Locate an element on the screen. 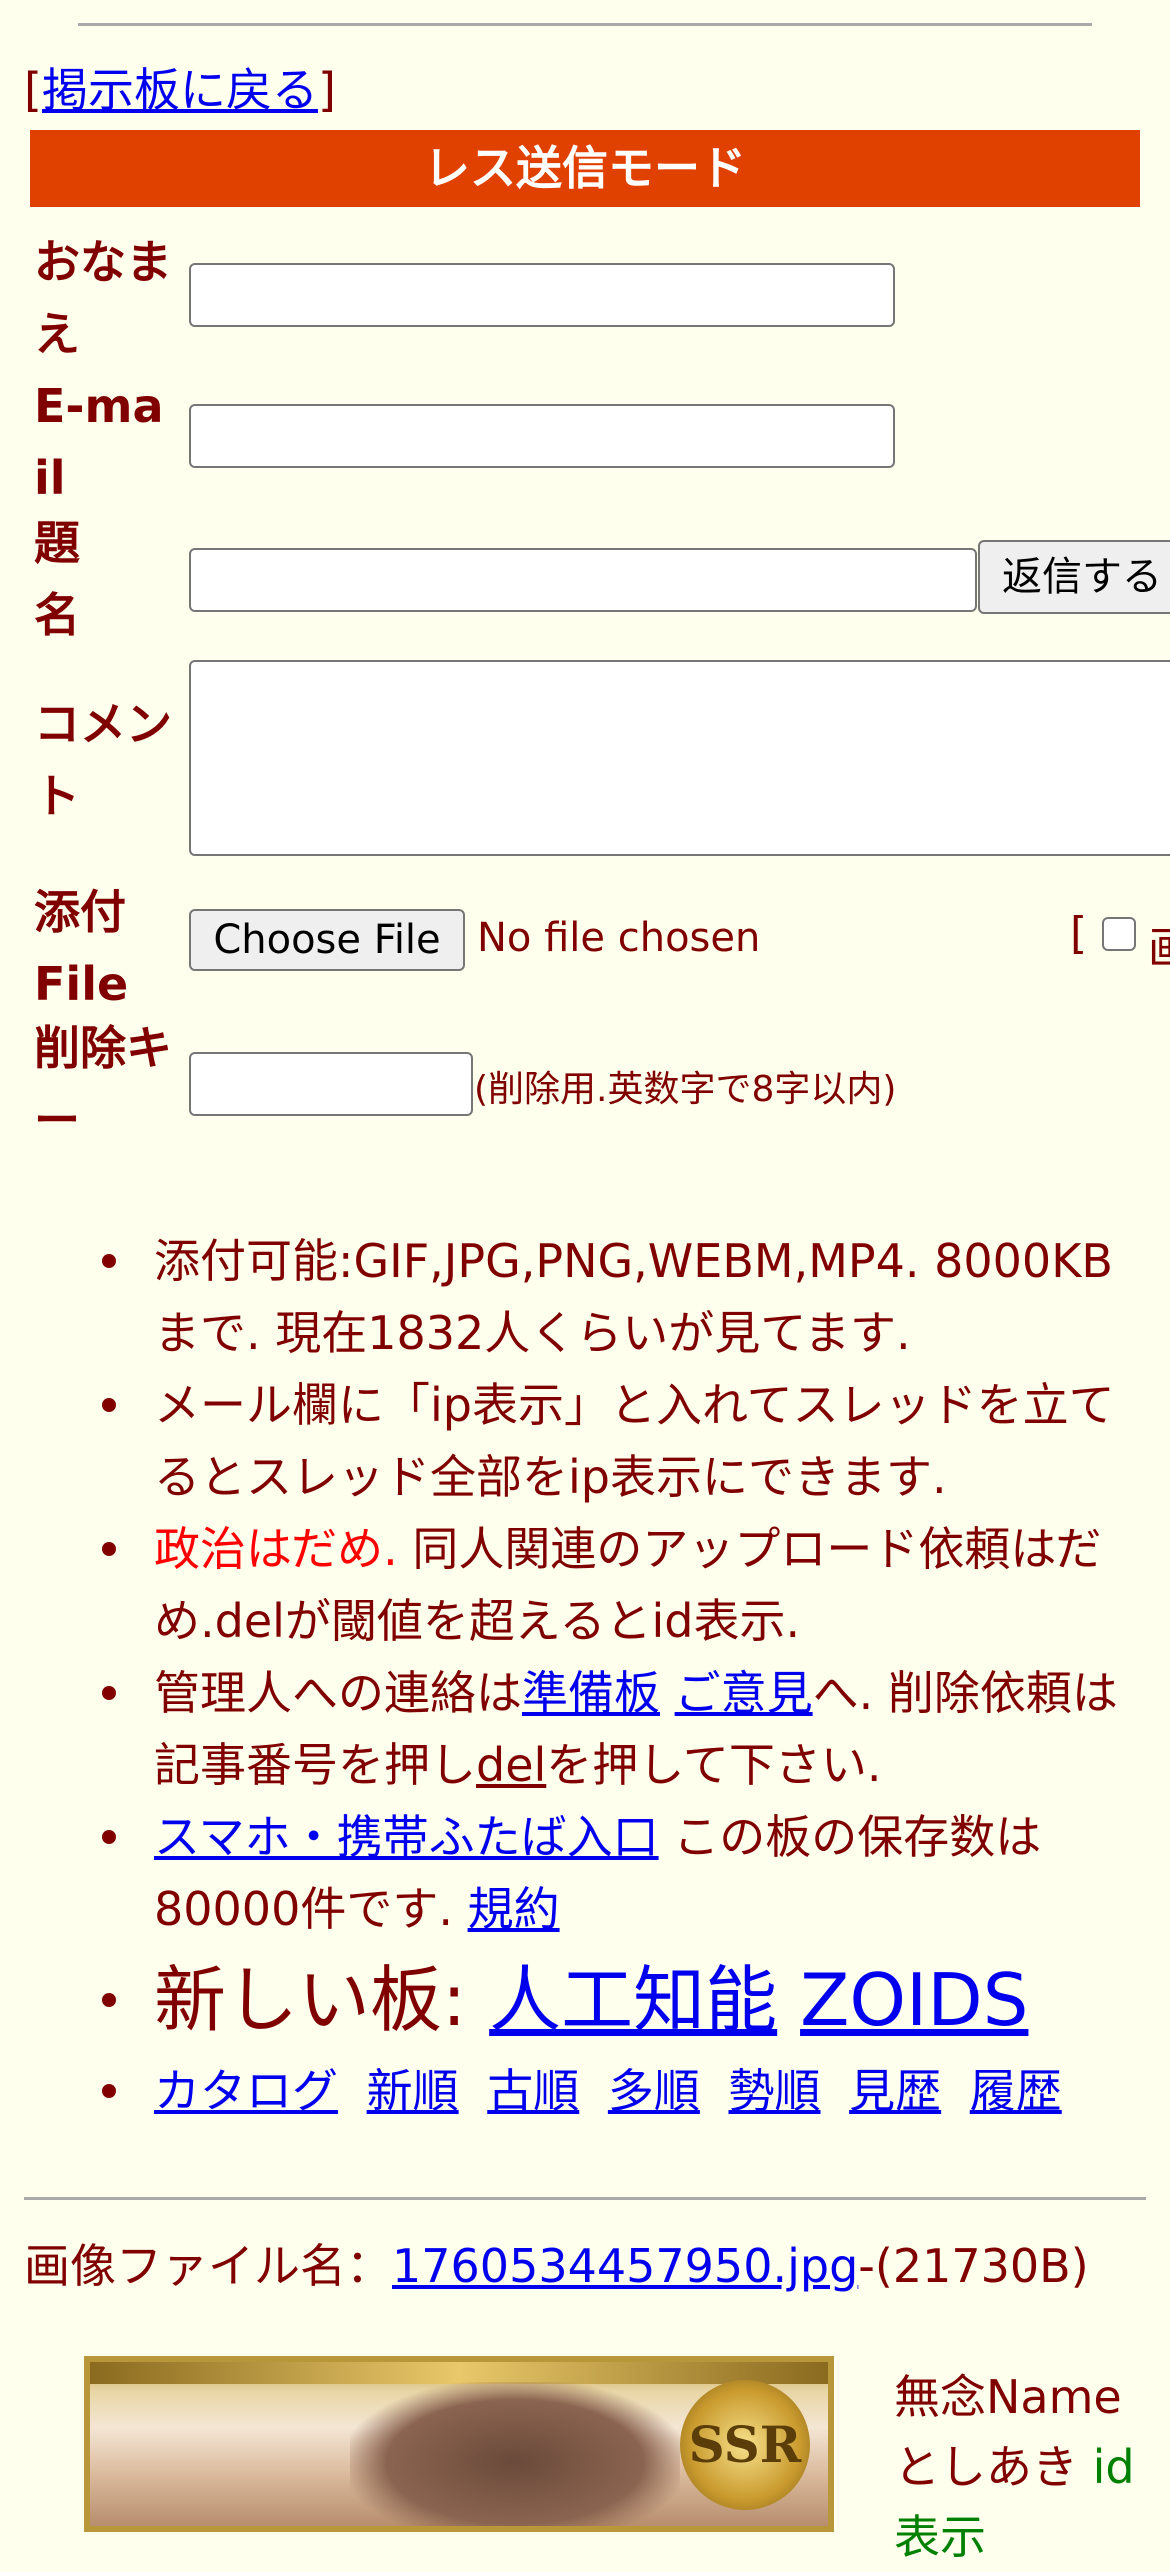 This screenshot has height=2572, width=1170. feedback-link: ご意見 is located at coordinates (744, 1693).